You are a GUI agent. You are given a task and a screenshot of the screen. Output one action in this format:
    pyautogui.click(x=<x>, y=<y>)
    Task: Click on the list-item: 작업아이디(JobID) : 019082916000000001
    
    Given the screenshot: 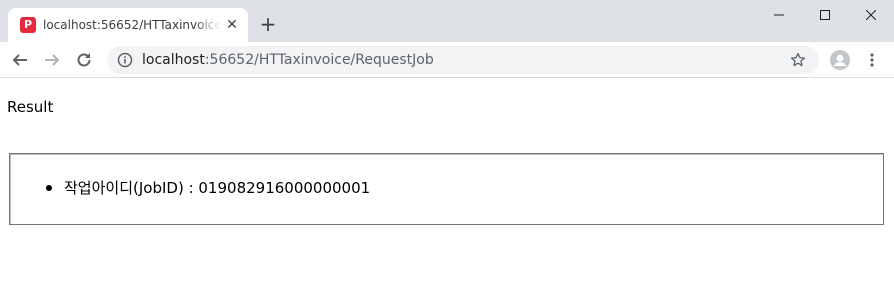 What is the action you would take?
    pyautogui.click(x=208, y=188)
    